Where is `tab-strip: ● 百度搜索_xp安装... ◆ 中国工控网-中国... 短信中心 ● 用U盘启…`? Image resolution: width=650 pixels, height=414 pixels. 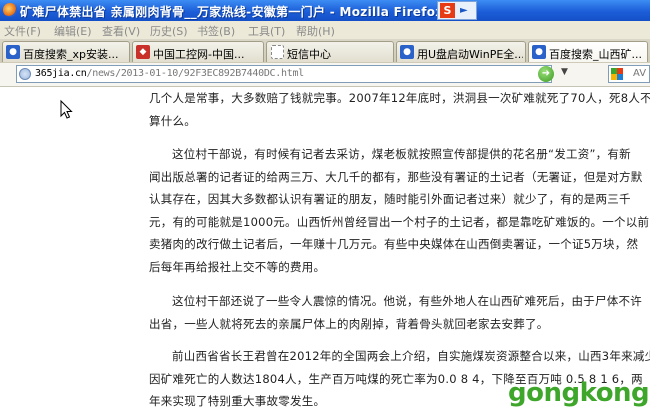 tab-strip: ● 百度搜索_xp安装... ◆ 中国工控网-中国... 短信中心 ● 用U盘启… is located at coordinates (325, 51).